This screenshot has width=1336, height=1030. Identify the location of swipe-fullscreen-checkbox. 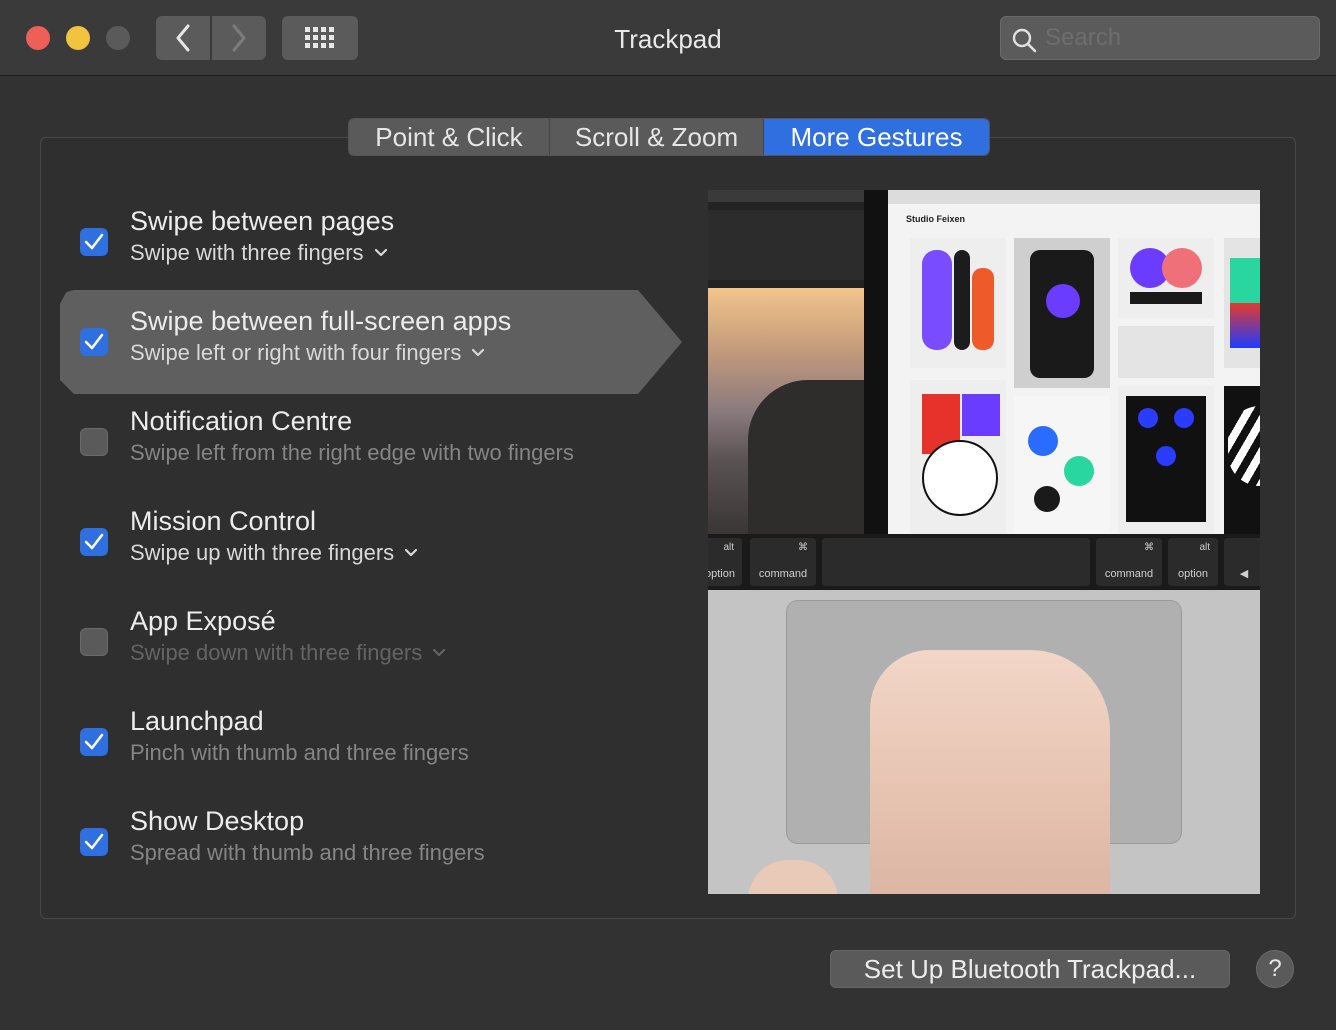
(94, 342).